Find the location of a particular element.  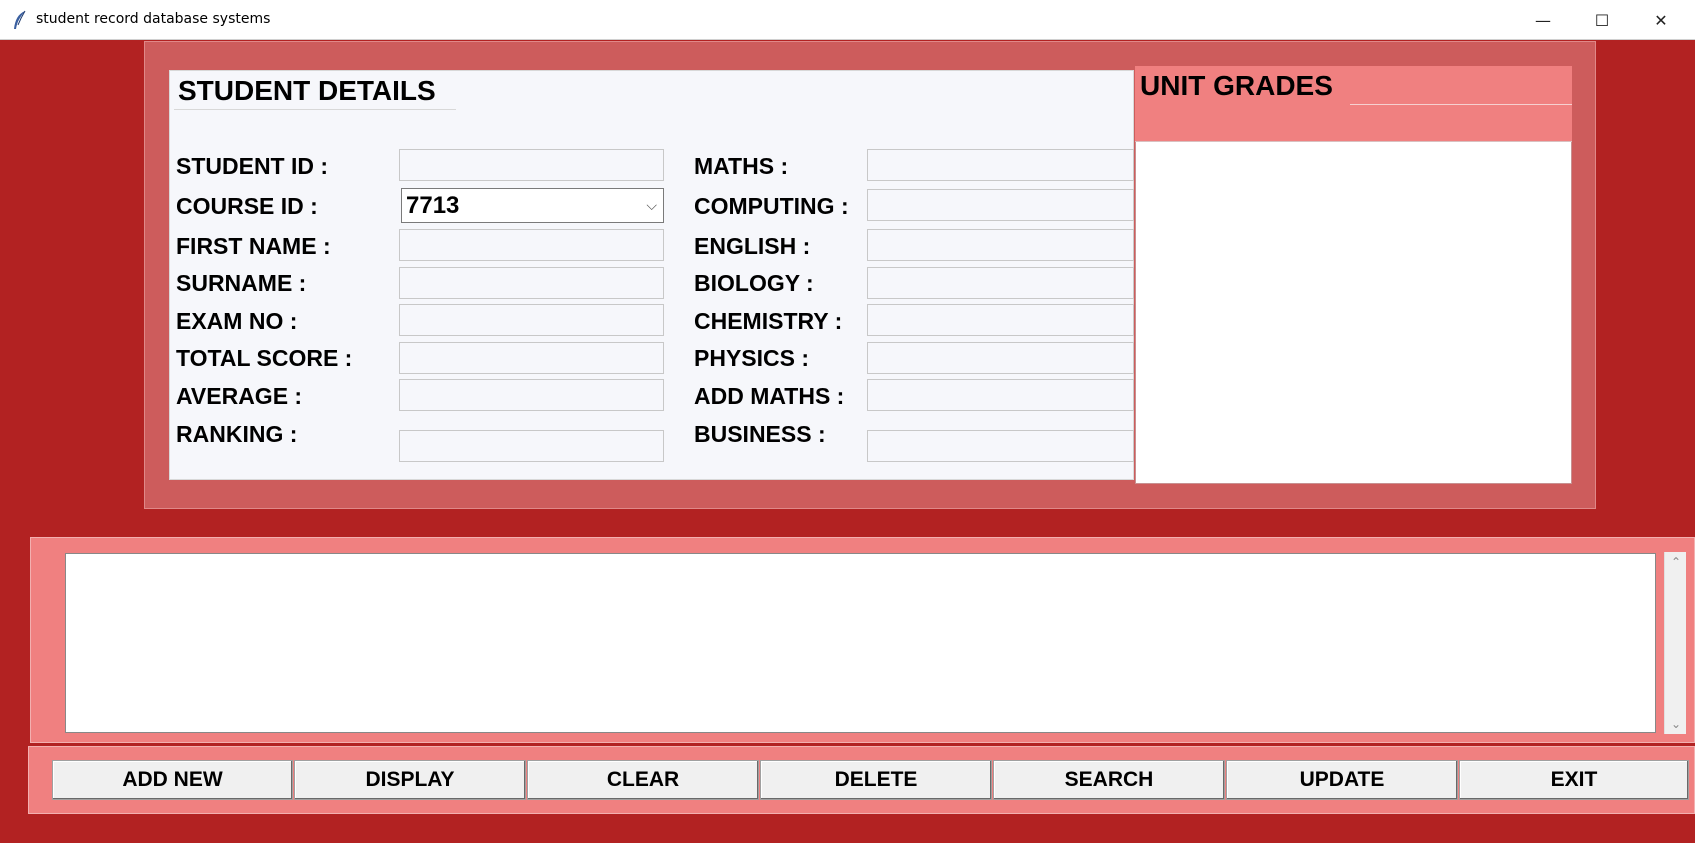

biology-label: BIOLOGY : is located at coordinates (754, 283).